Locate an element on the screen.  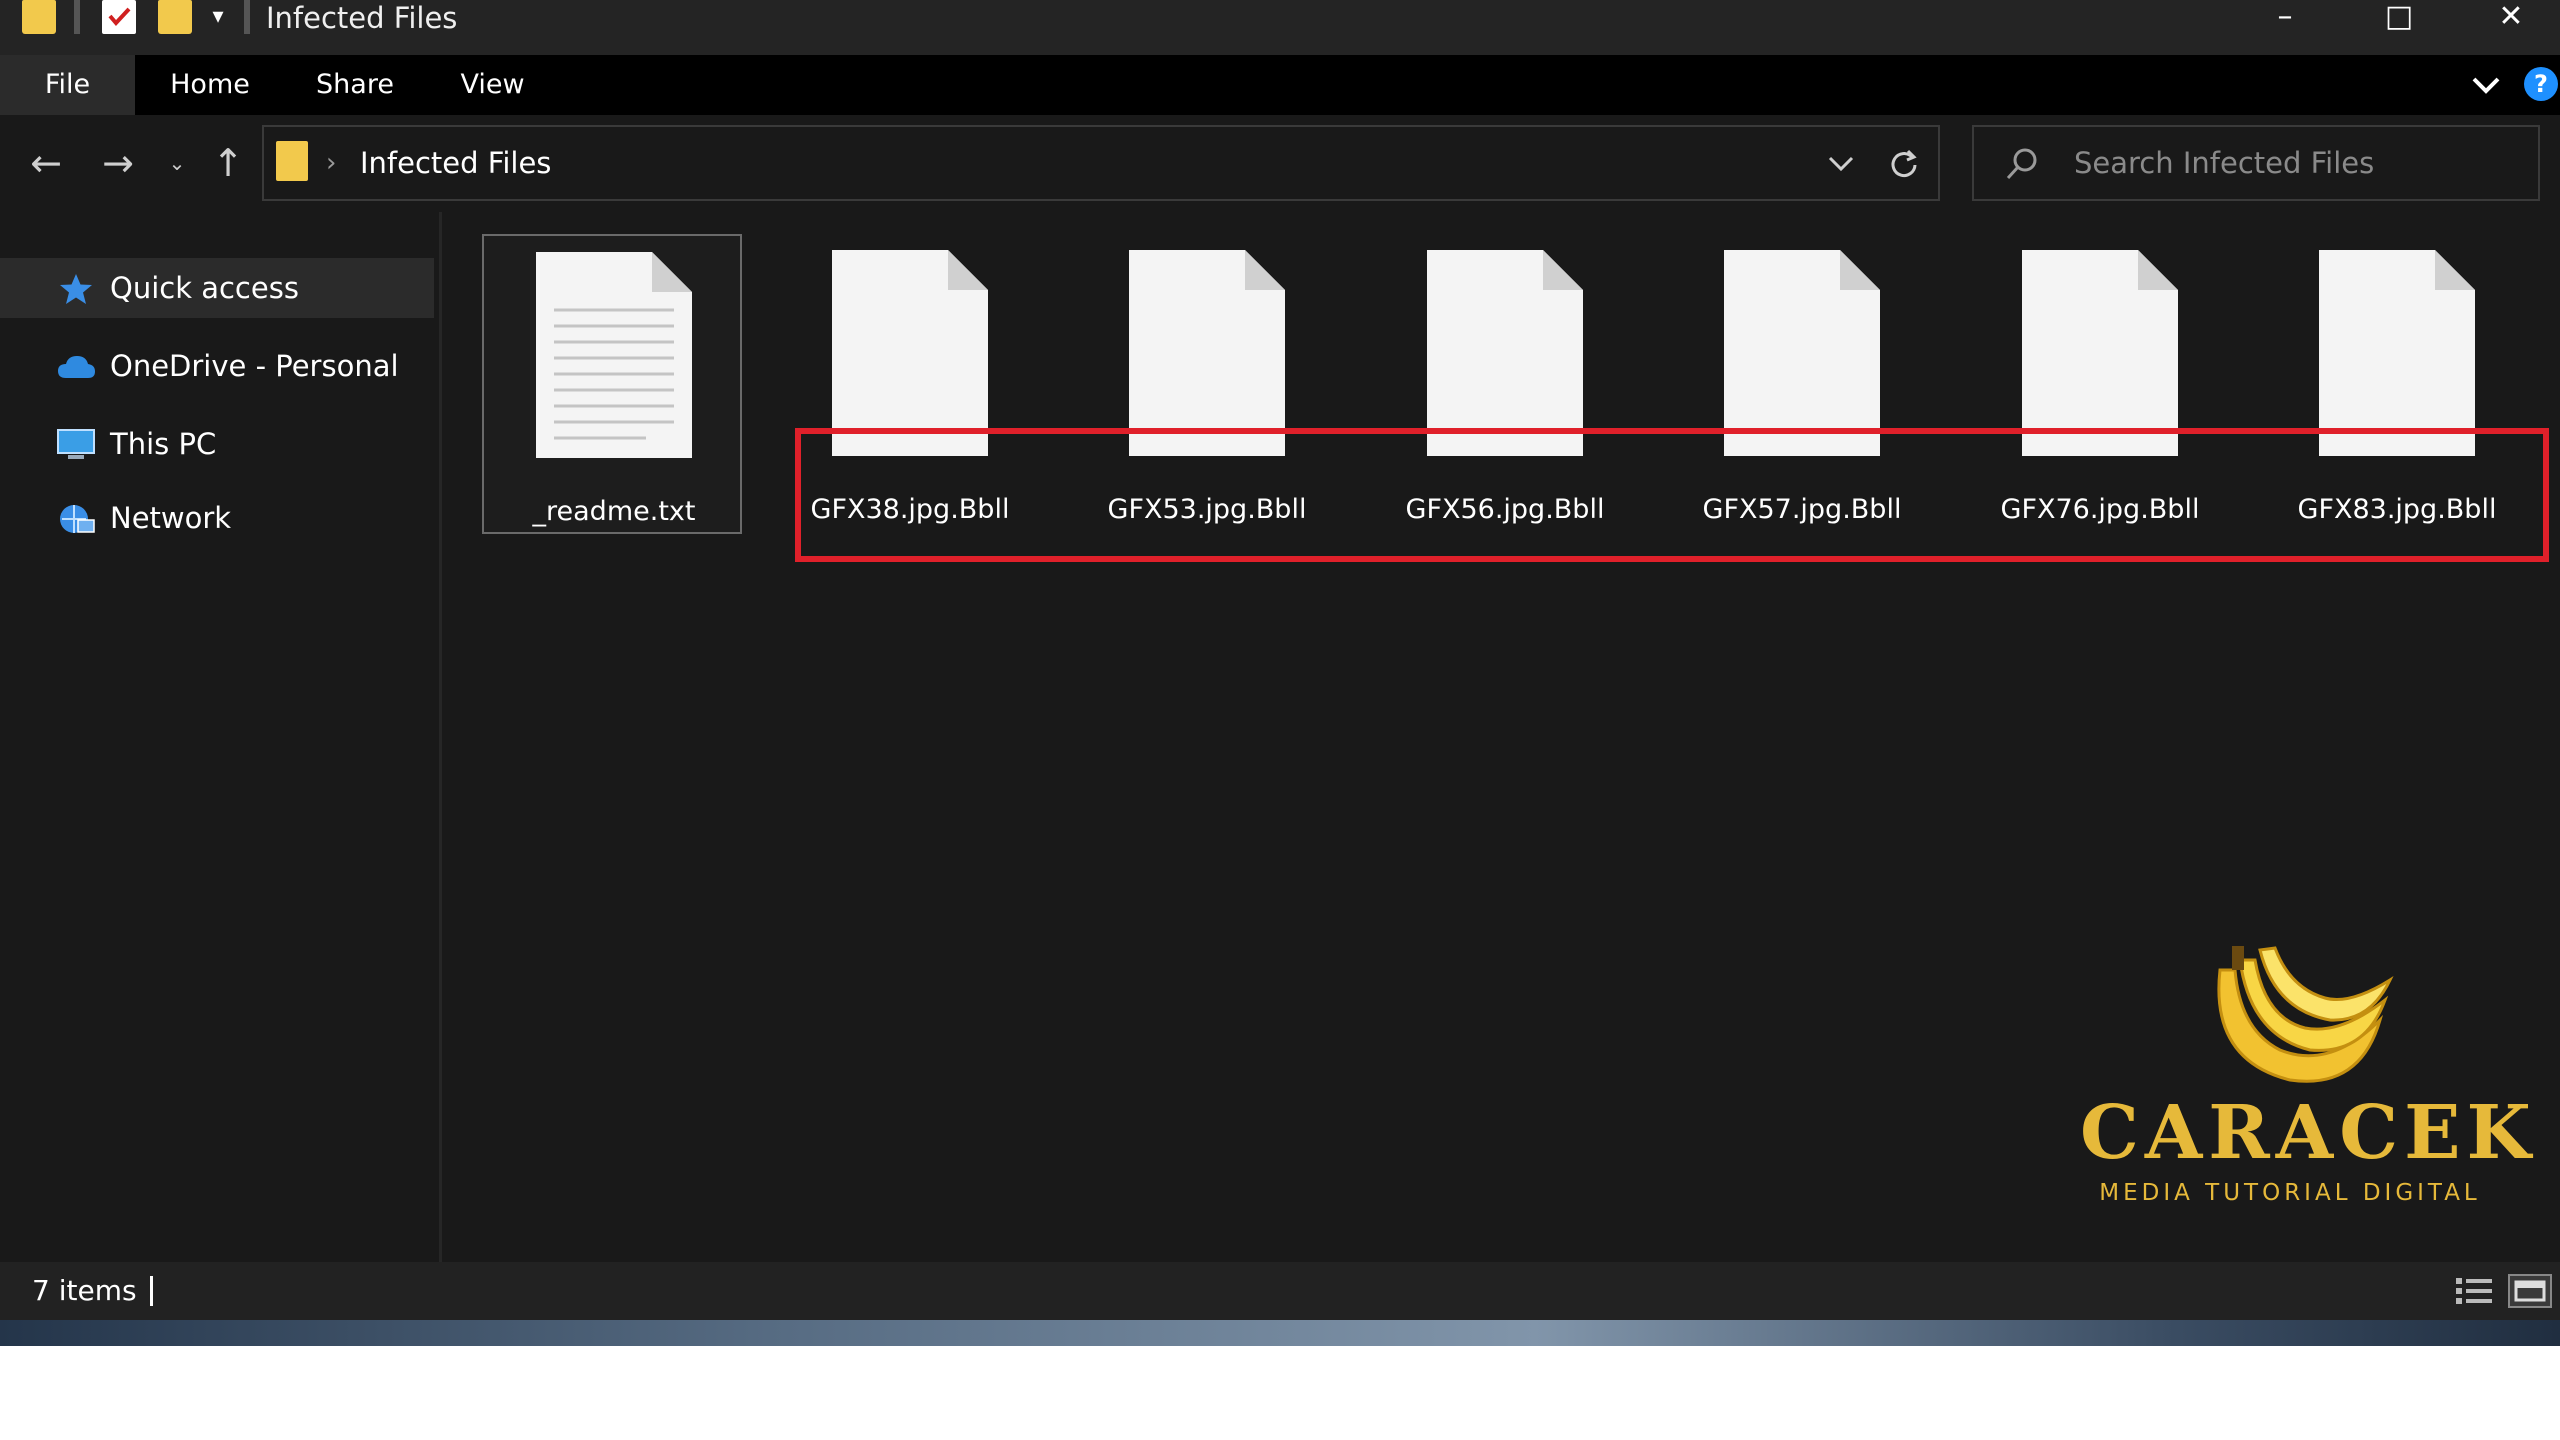
file-item: GFX76.jpg.Bbll is located at coordinates (2100, 384).